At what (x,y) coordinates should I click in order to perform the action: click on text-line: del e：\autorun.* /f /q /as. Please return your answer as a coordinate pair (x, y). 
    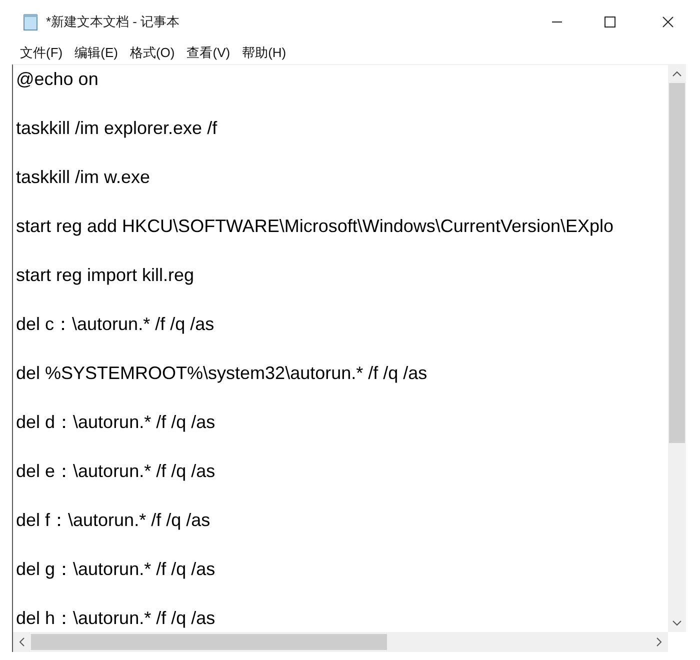
    Looking at the image, I should click on (116, 471).